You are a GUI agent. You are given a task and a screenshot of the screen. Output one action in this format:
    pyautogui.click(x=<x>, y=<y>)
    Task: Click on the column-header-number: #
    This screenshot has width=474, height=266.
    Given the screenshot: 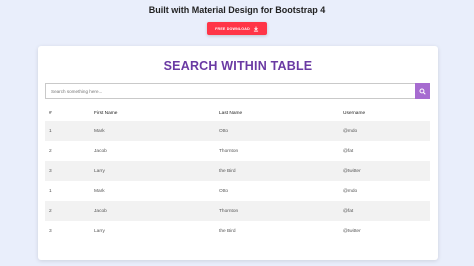 What is the action you would take?
    pyautogui.click(x=67, y=113)
    